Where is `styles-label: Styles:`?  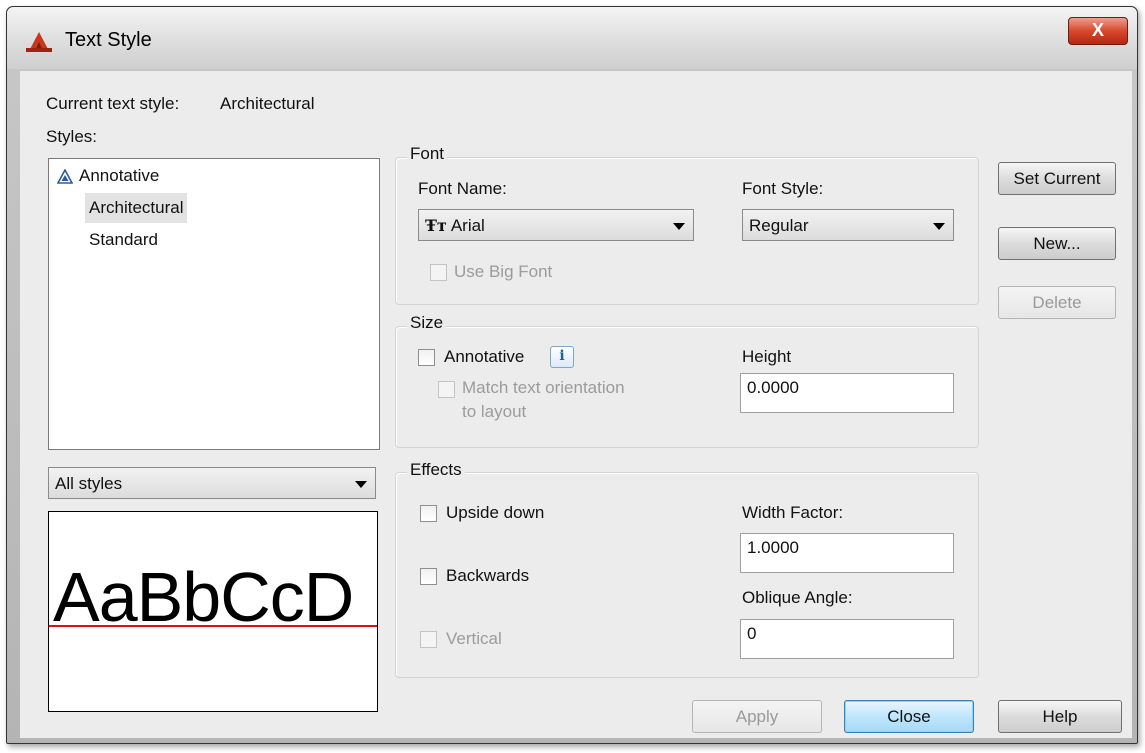 styles-label: Styles: is located at coordinates (72, 136).